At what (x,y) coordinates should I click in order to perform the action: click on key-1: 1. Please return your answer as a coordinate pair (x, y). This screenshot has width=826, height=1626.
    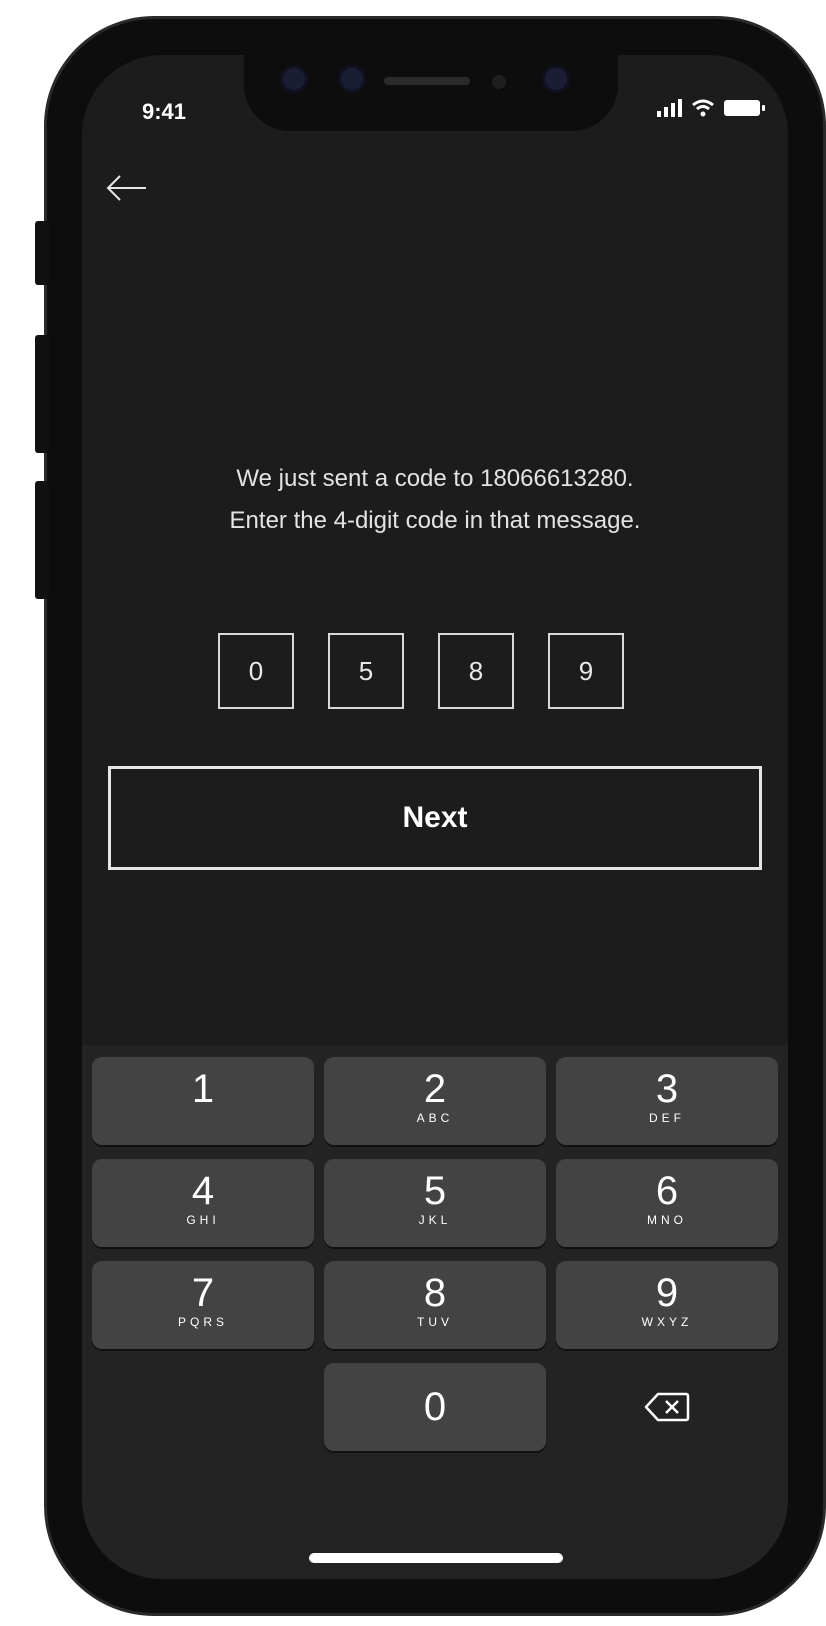
    Looking at the image, I should click on (203, 1101).